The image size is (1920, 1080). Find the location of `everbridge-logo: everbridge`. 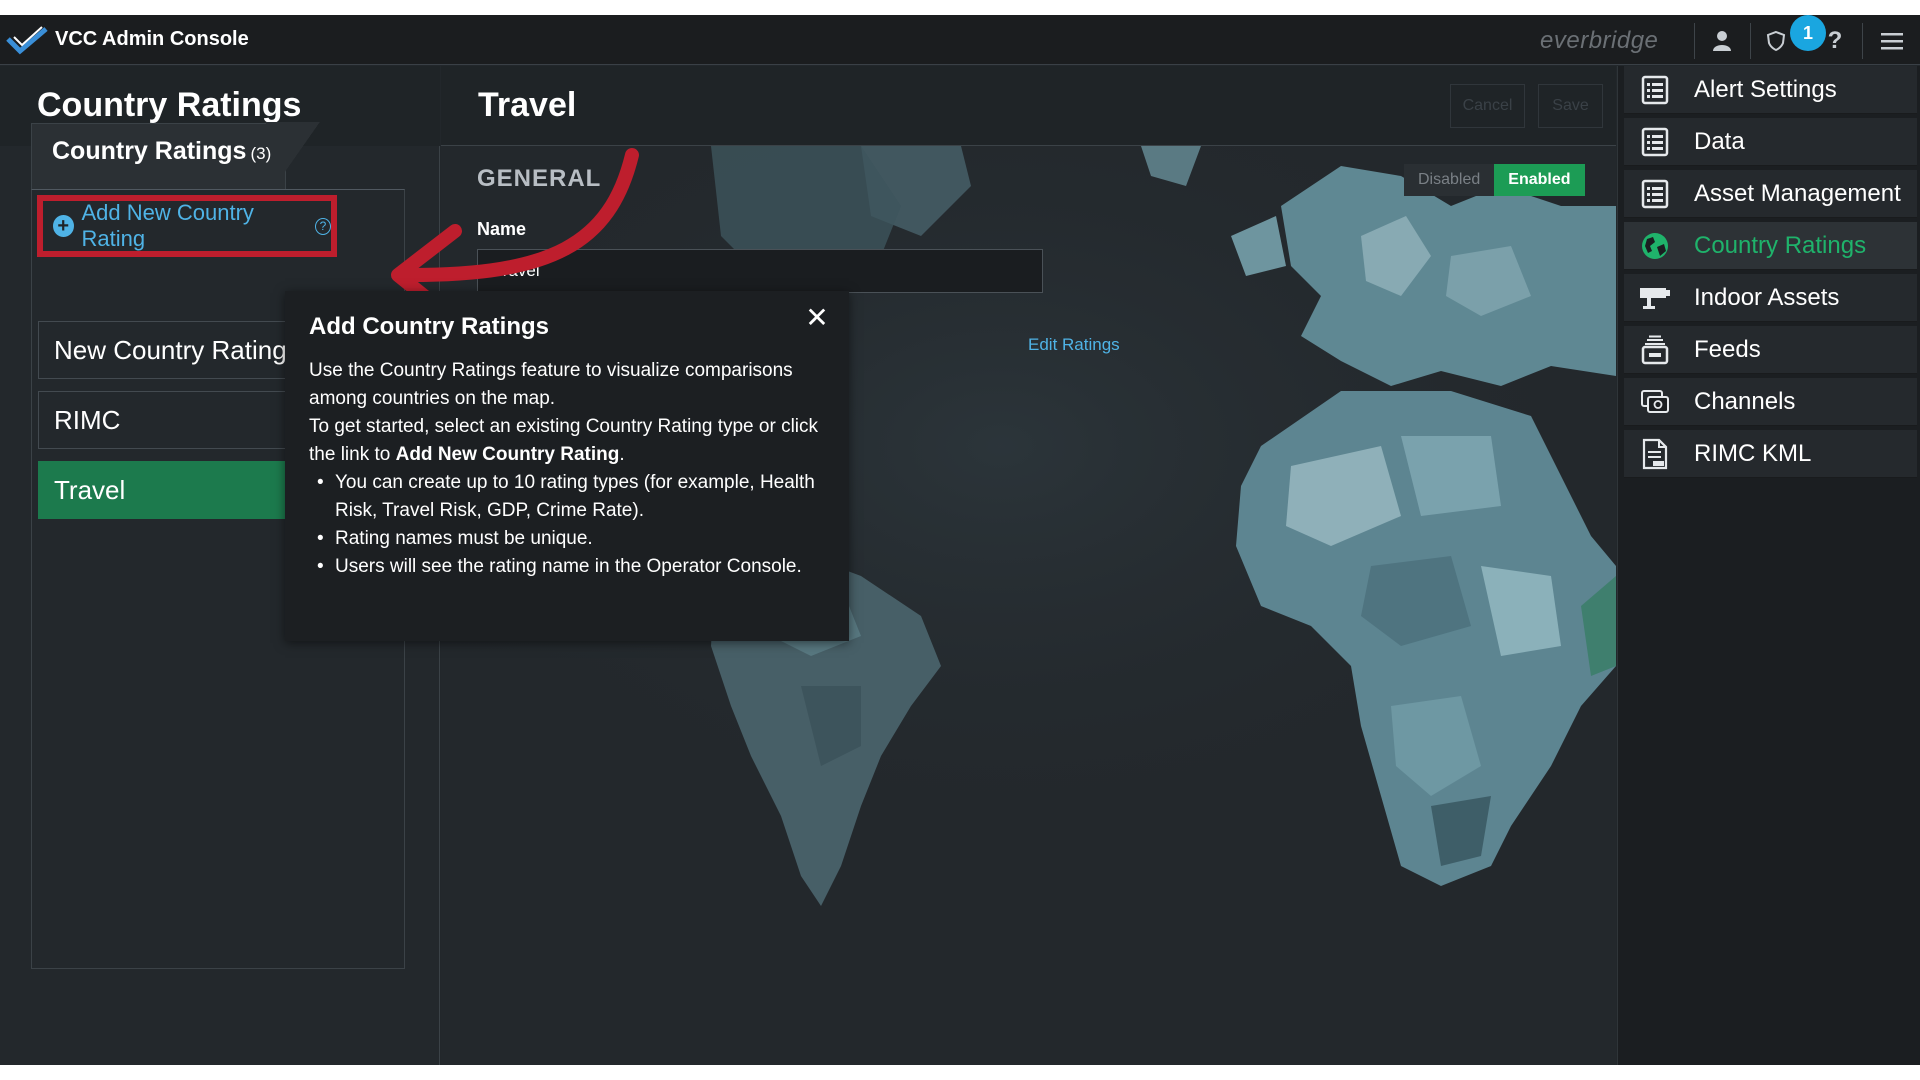

everbridge-logo: everbridge is located at coordinates (1599, 40).